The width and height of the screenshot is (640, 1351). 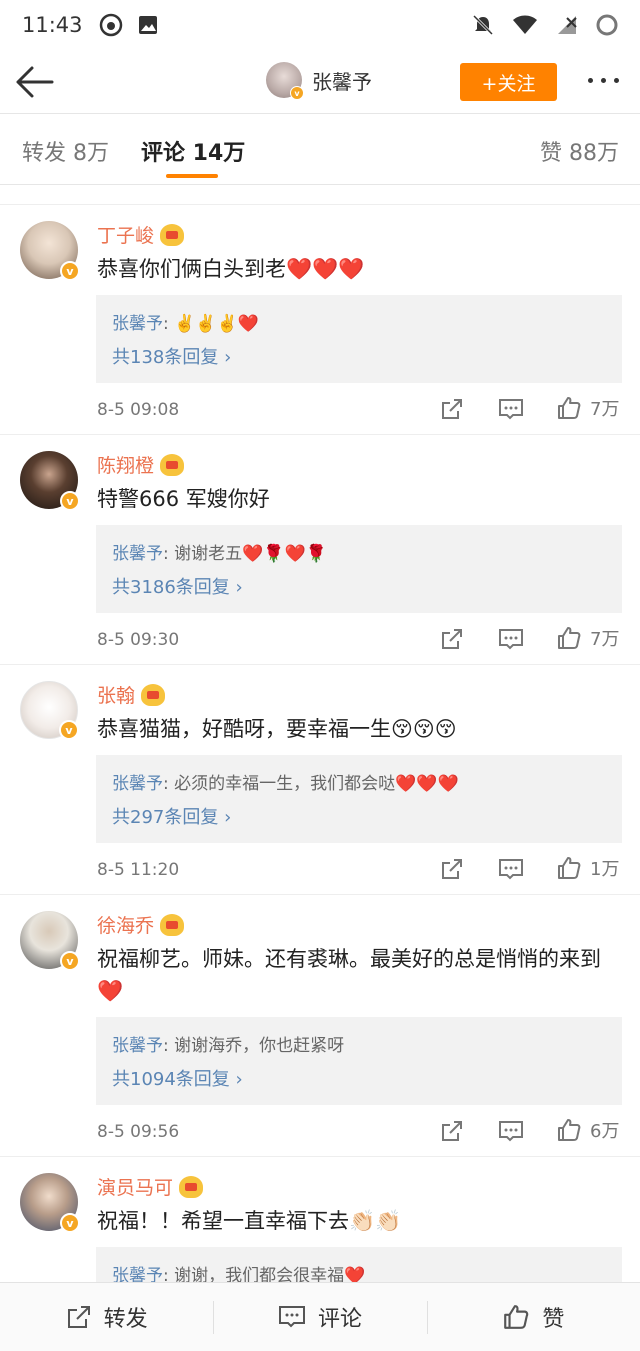 What do you see at coordinates (508, 82) in the screenshot?
I see `follow-button: +关注` at bounding box center [508, 82].